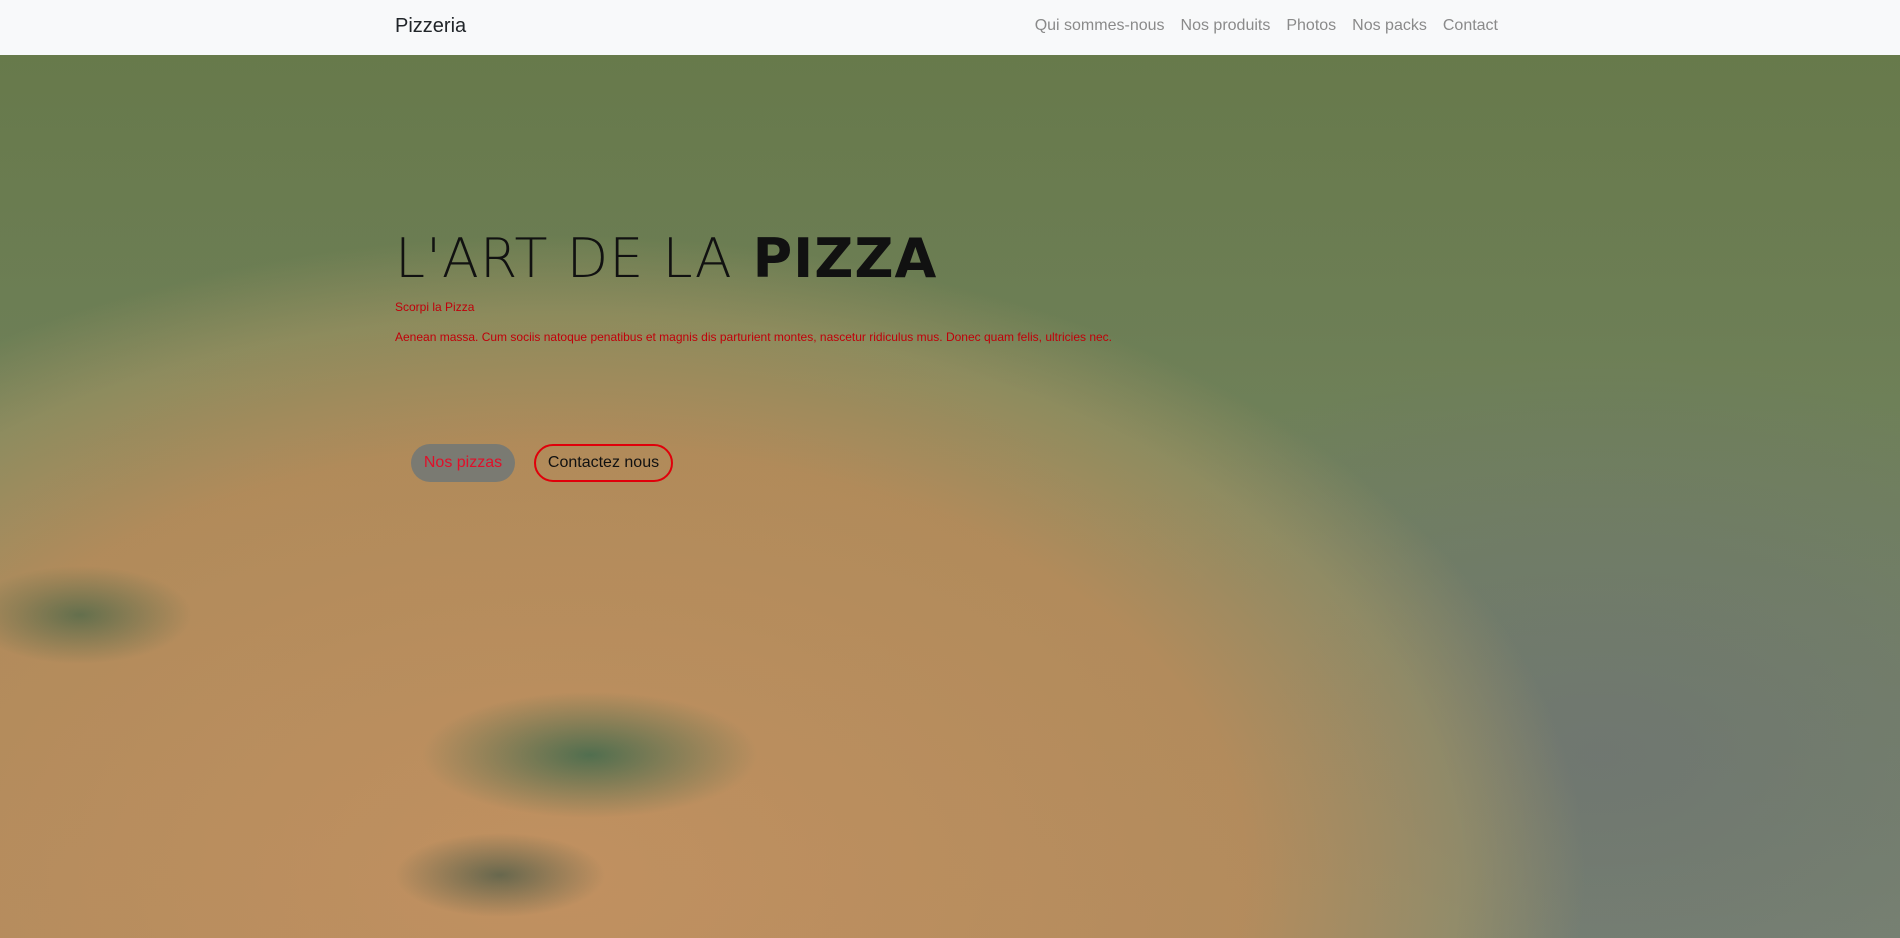 The width and height of the screenshot is (1900, 938). What do you see at coordinates (1226, 26) in the screenshot?
I see `nav-link-nos-produits: Nos produits` at bounding box center [1226, 26].